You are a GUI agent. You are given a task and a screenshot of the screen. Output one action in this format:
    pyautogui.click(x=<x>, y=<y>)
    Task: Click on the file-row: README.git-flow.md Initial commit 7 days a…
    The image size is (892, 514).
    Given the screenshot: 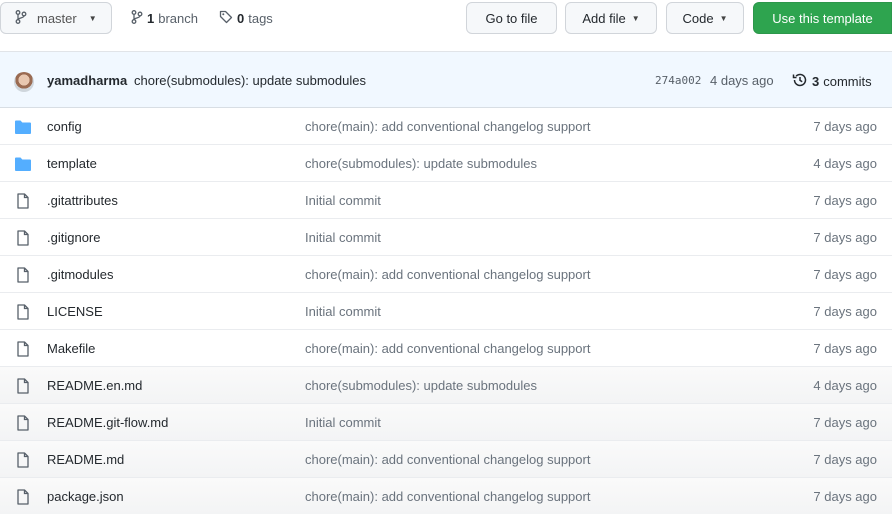 What is the action you would take?
    pyautogui.click(x=446, y=422)
    